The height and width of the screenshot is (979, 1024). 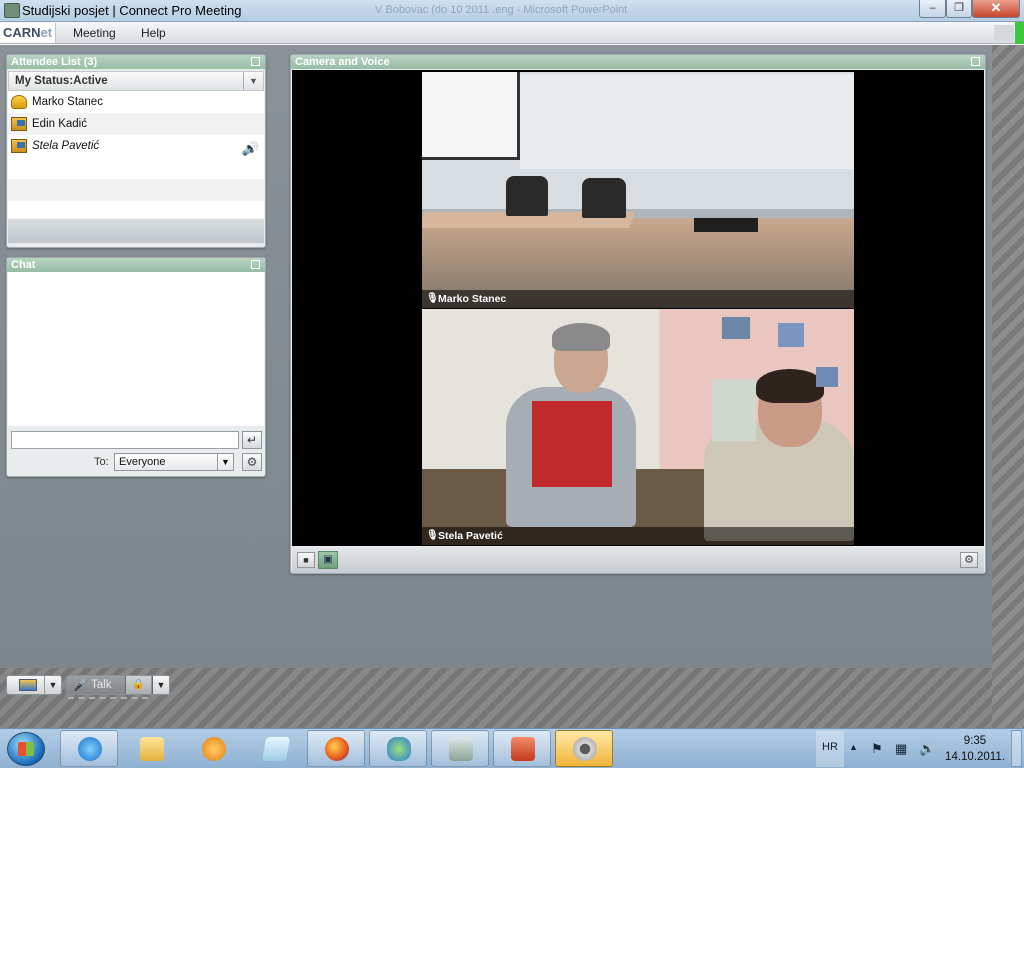 I want to click on chat-pod: Chat ↵ To: Everyone ▼ ⚙, so click(x=136, y=367).